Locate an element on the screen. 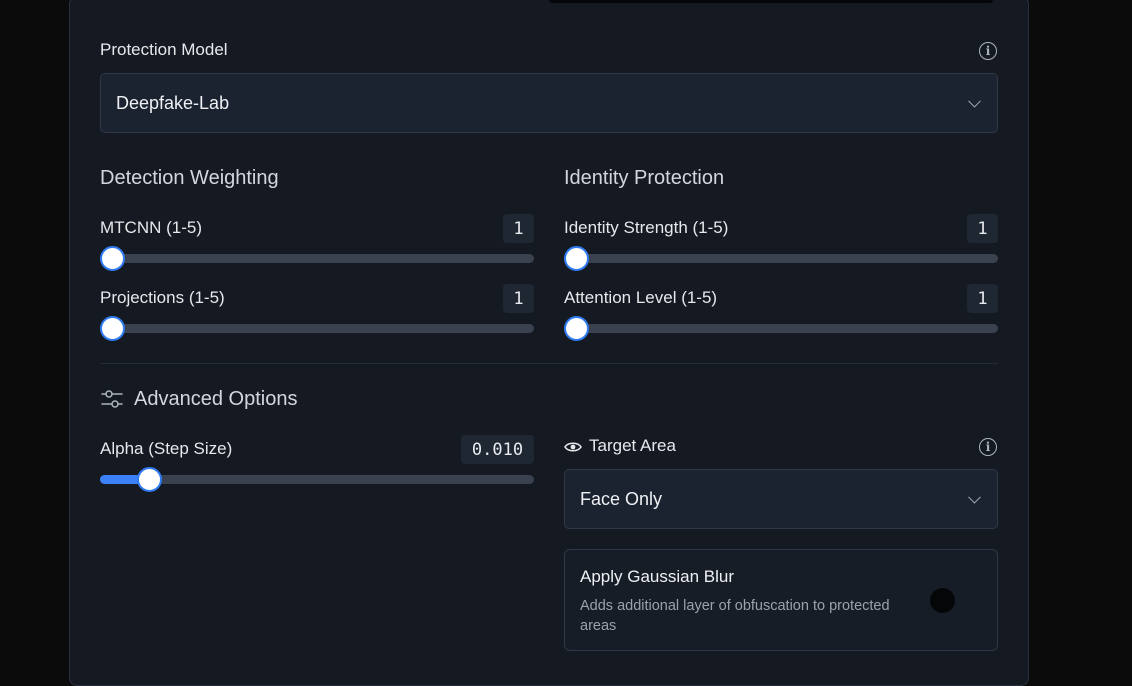  projections-slider is located at coordinates (317, 328).